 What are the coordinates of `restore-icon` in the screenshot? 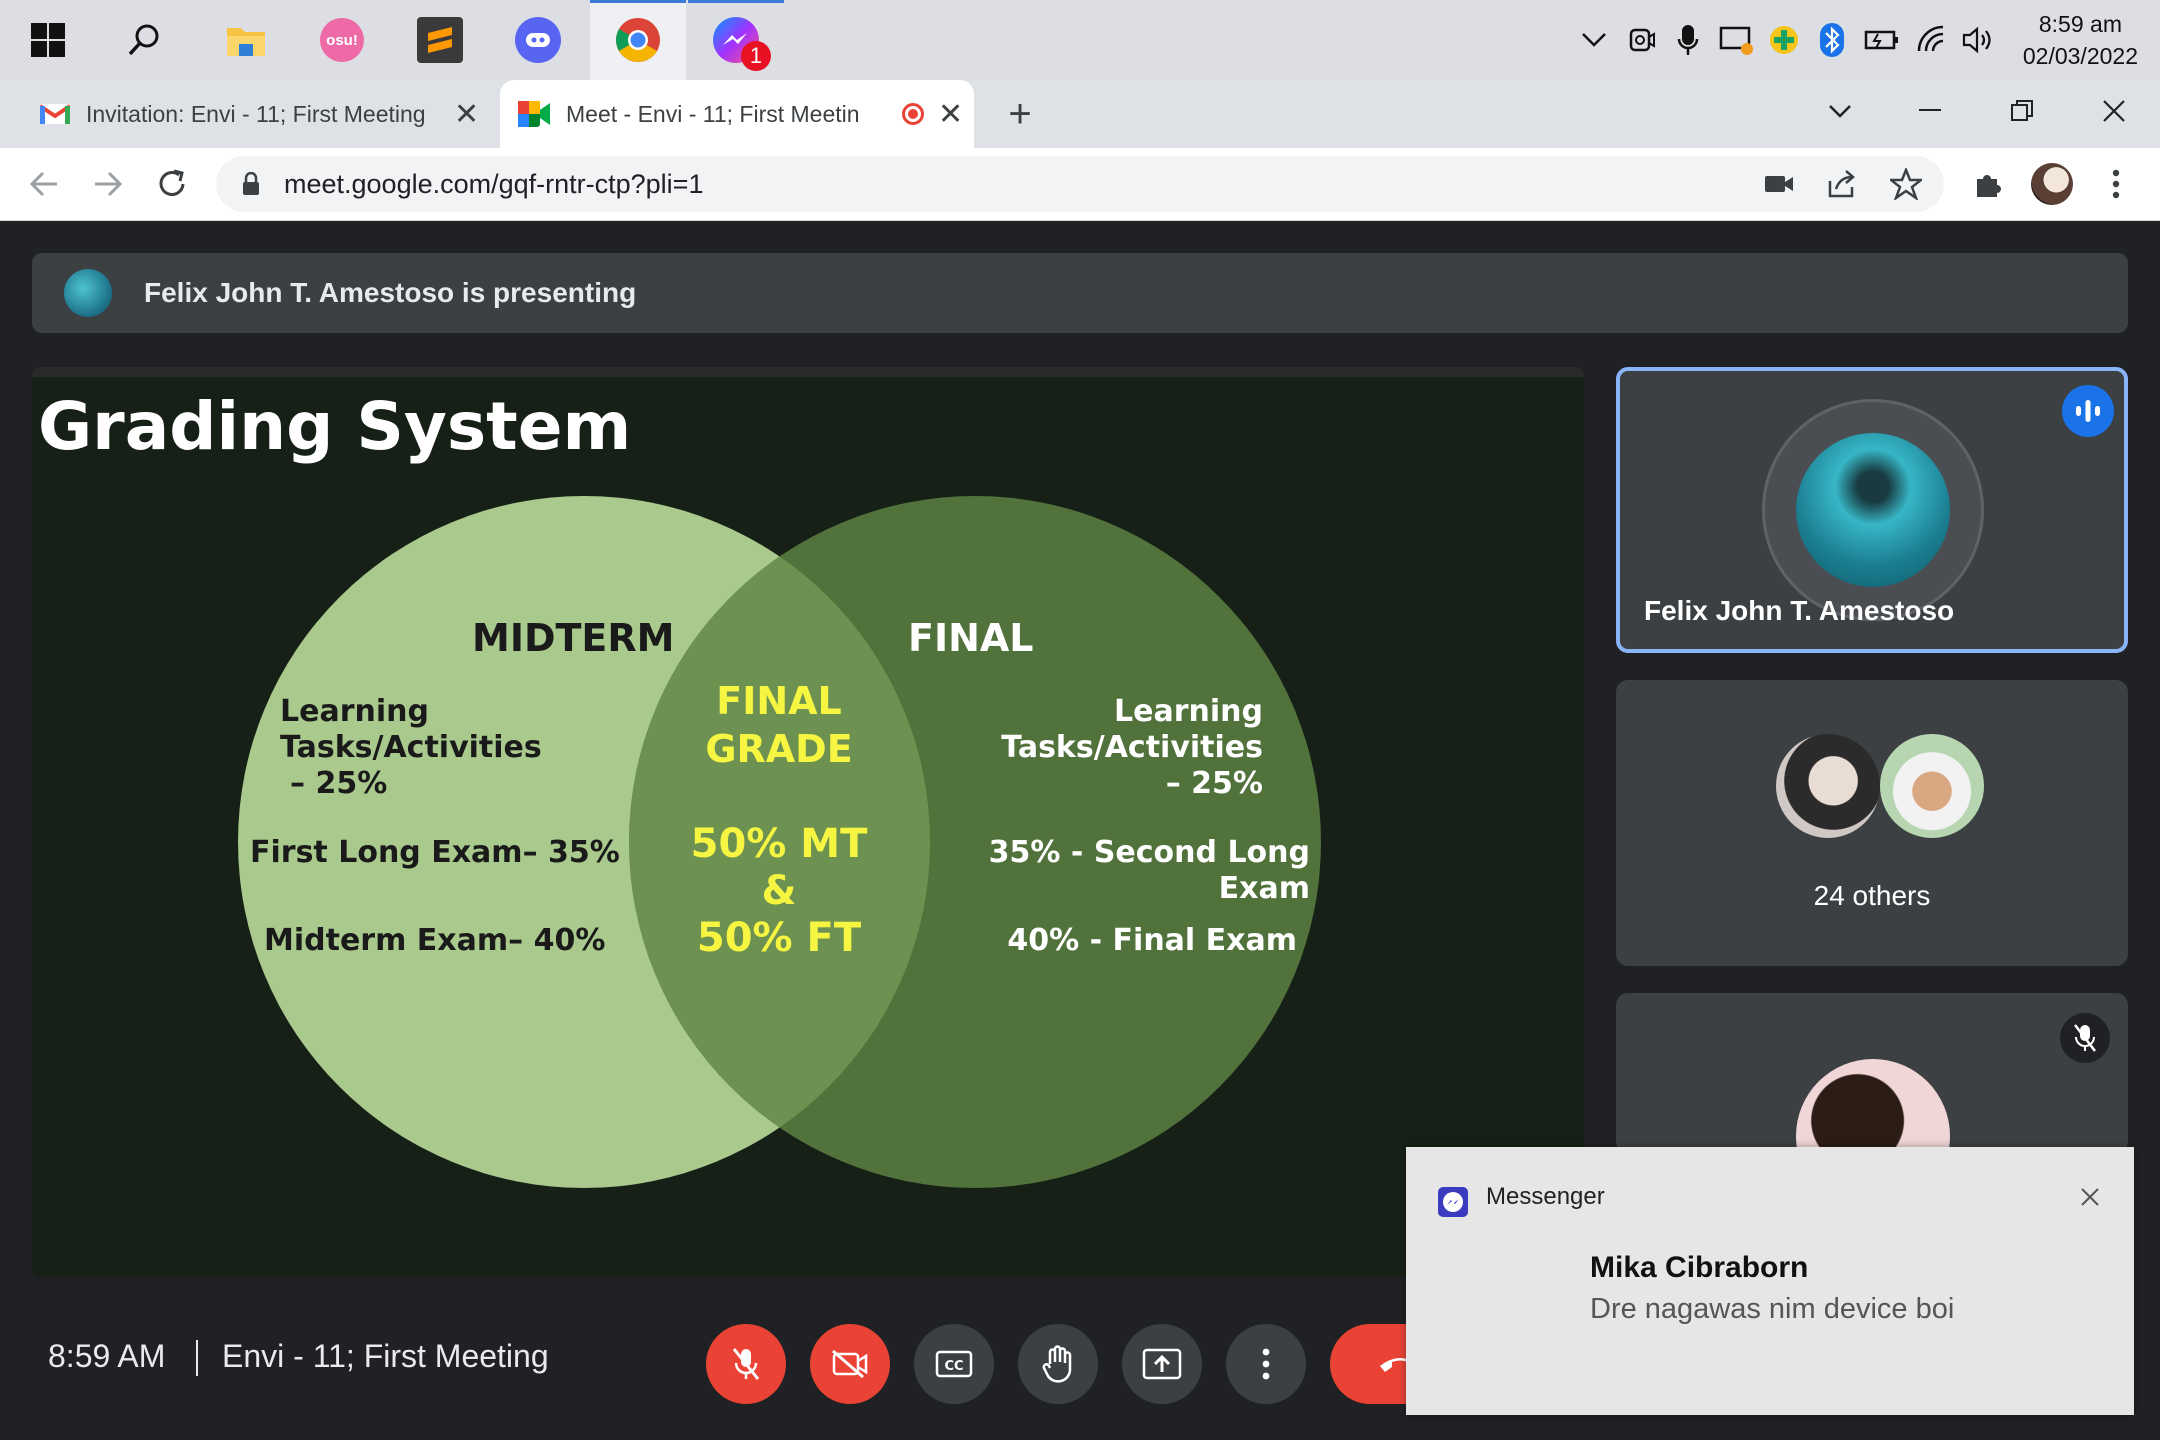 It's located at (2022, 110).